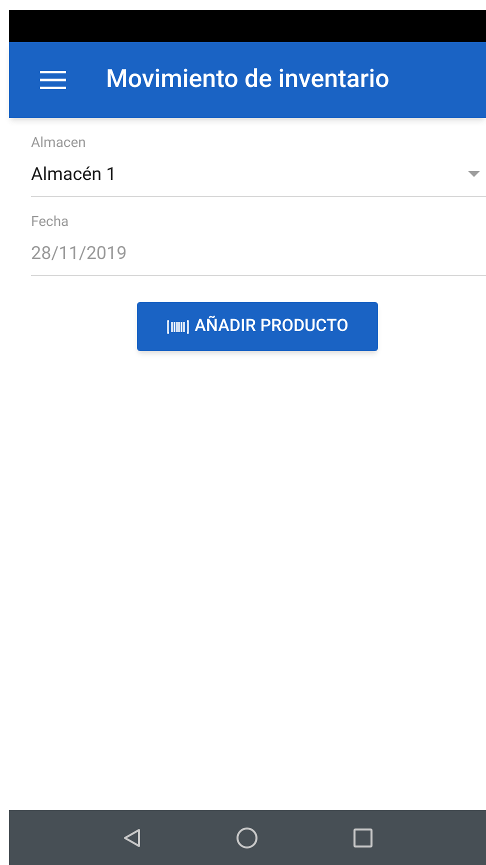  What do you see at coordinates (474, 174) in the screenshot?
I see `dropdown-caret-icon` at bounding box center [474, 174].